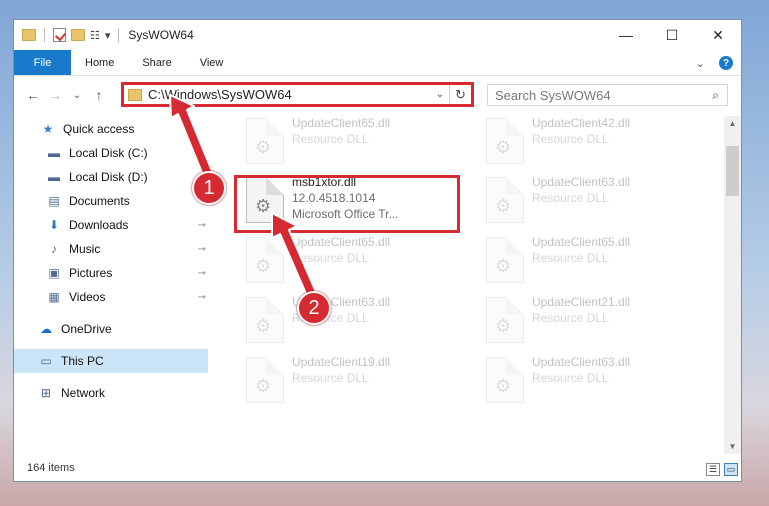 This screenshot has height=506, width=769. What do you see at coordinates (78, 35) in the screenshot?
I see `new-folder-icon` at bounding box center [78, 35].